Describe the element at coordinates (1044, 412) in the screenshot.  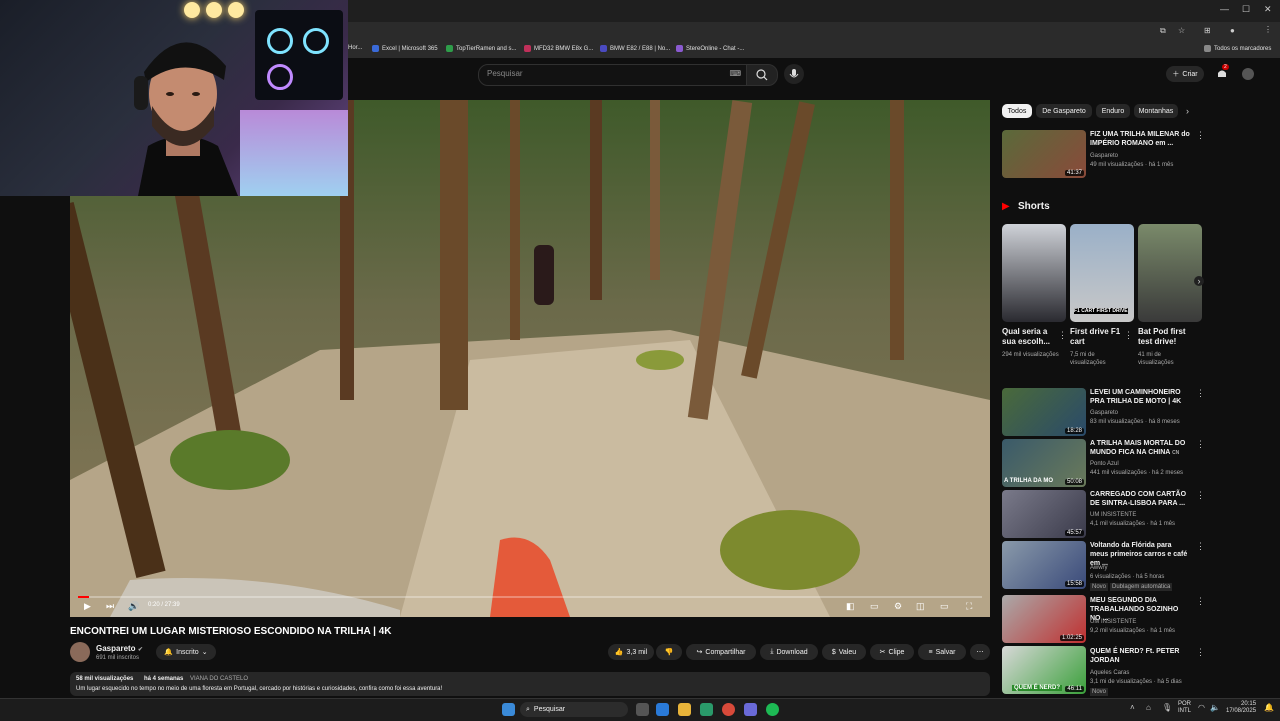
I see `video-thumbnail: 18:28` at that location.